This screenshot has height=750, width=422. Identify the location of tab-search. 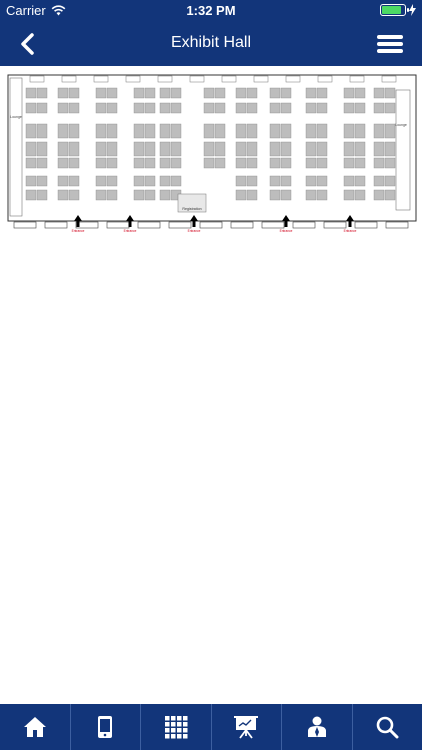
(387, 727).